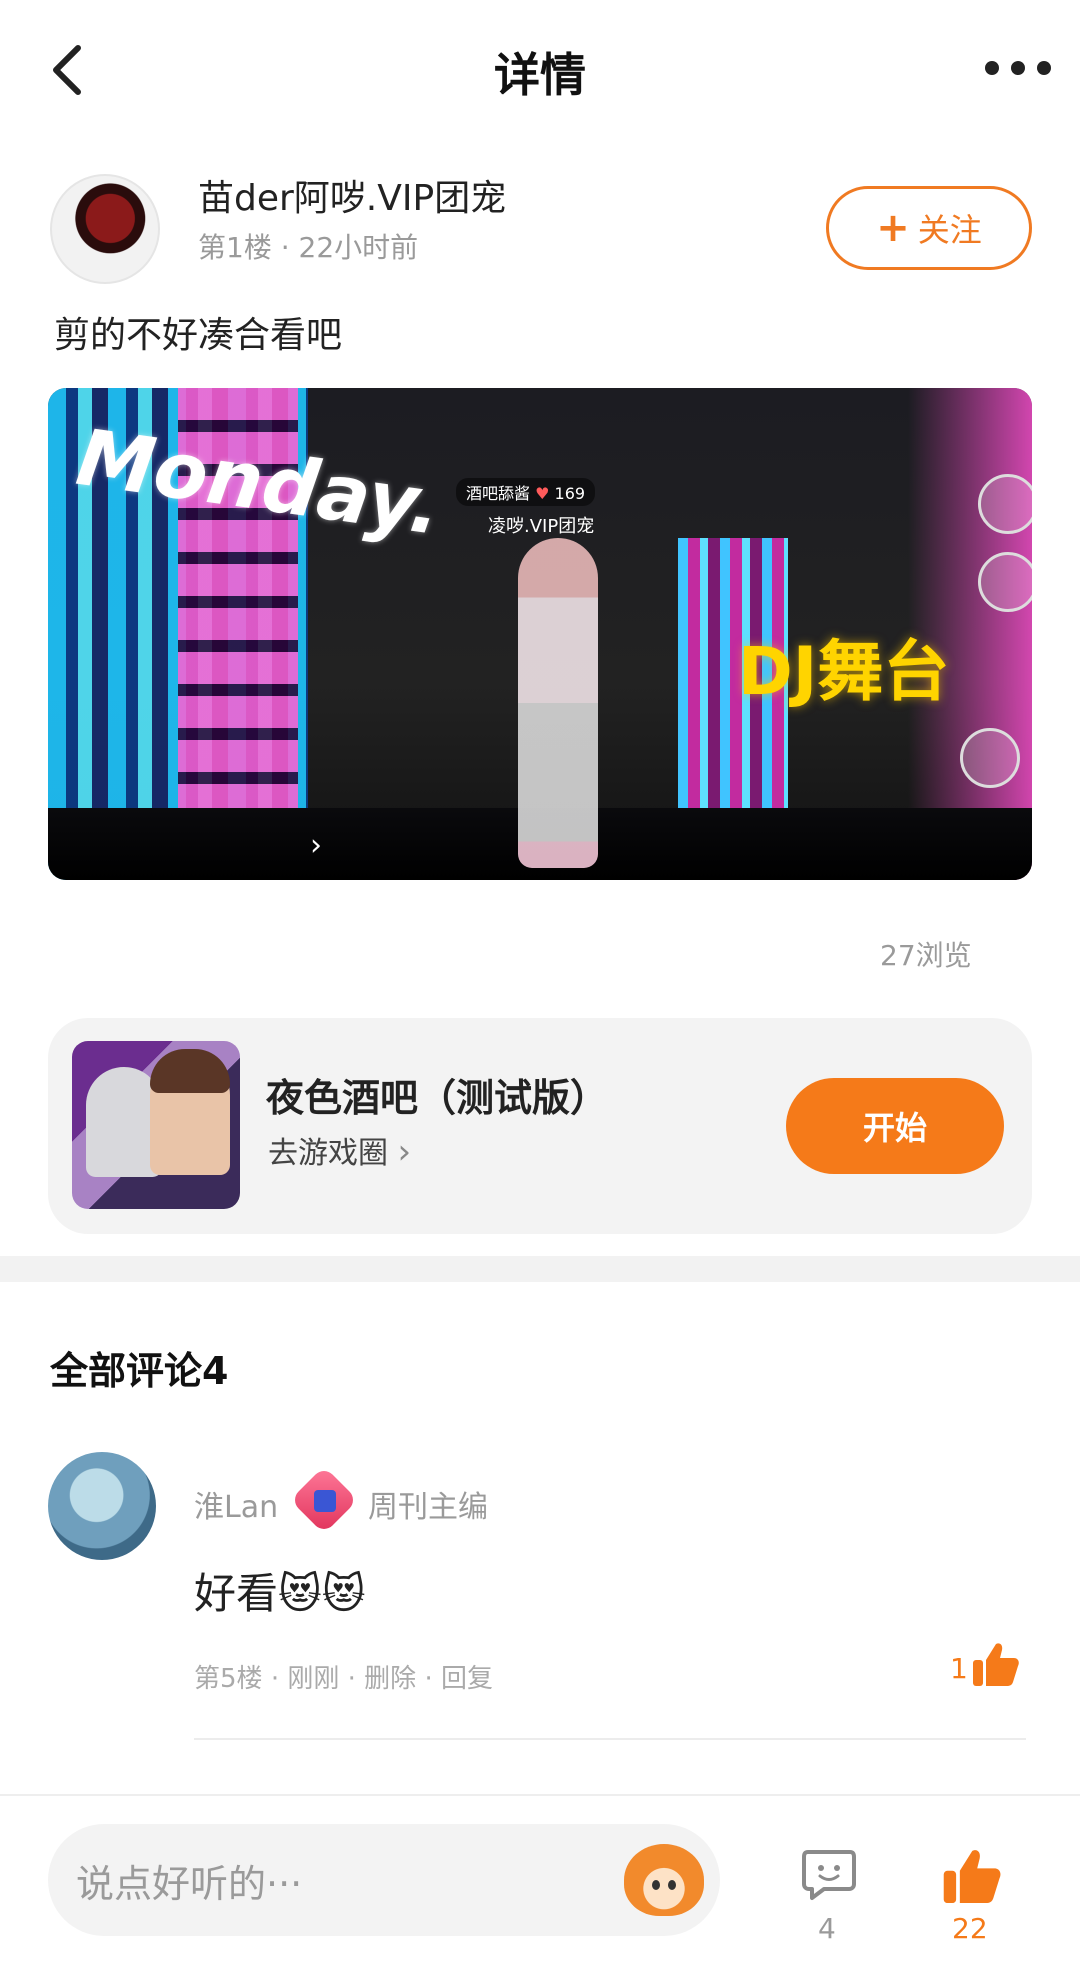  What do you see at coordinates (235, 247) in the screenshot?
I see `post-floor: 第1楼` at bounding box center [235, 247].